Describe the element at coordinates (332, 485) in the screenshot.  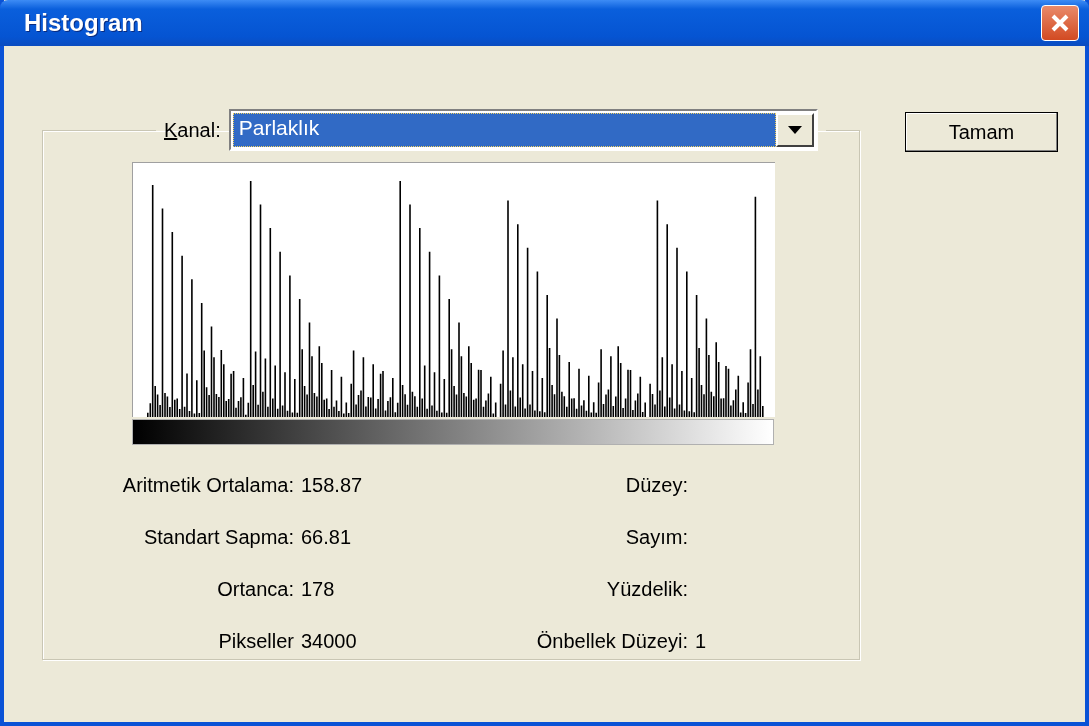
I see `stat-value: 158.87` at that location.